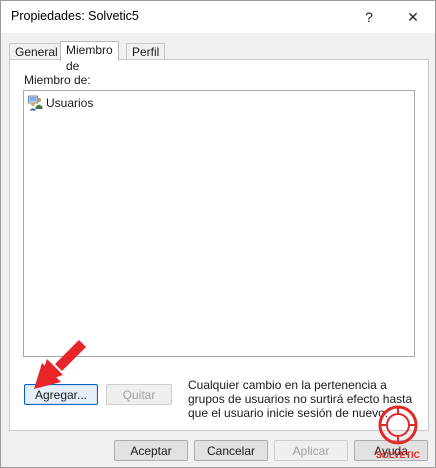 The width and height of the screenshot is (436, 468). I want to click on watermark-logo: SOLVETIC, so click(398, 432).